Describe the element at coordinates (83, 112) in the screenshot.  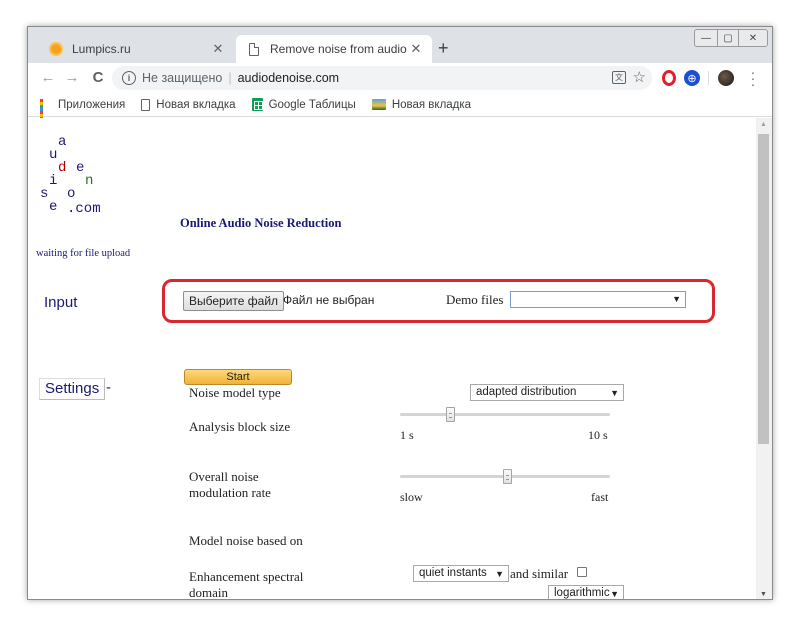
I see `bookmark-apps: Приложения` at that location.